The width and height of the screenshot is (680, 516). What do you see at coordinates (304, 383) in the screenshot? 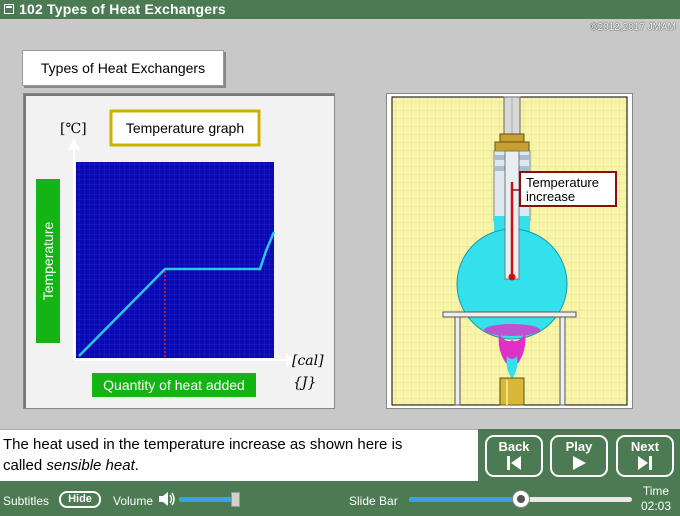
I see `x-unit-j: {J}` at bounding box center [304, 383].